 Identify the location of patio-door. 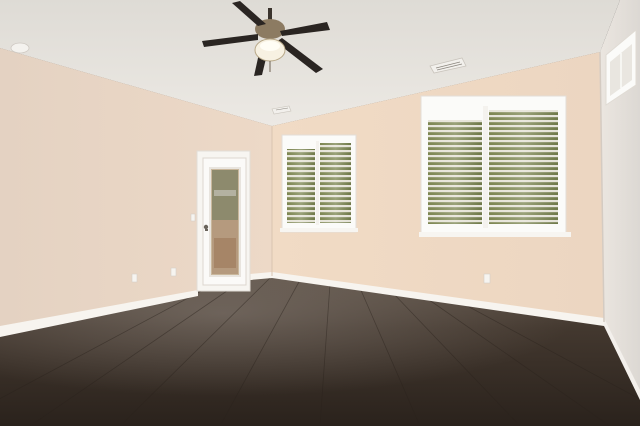
(223, 221).